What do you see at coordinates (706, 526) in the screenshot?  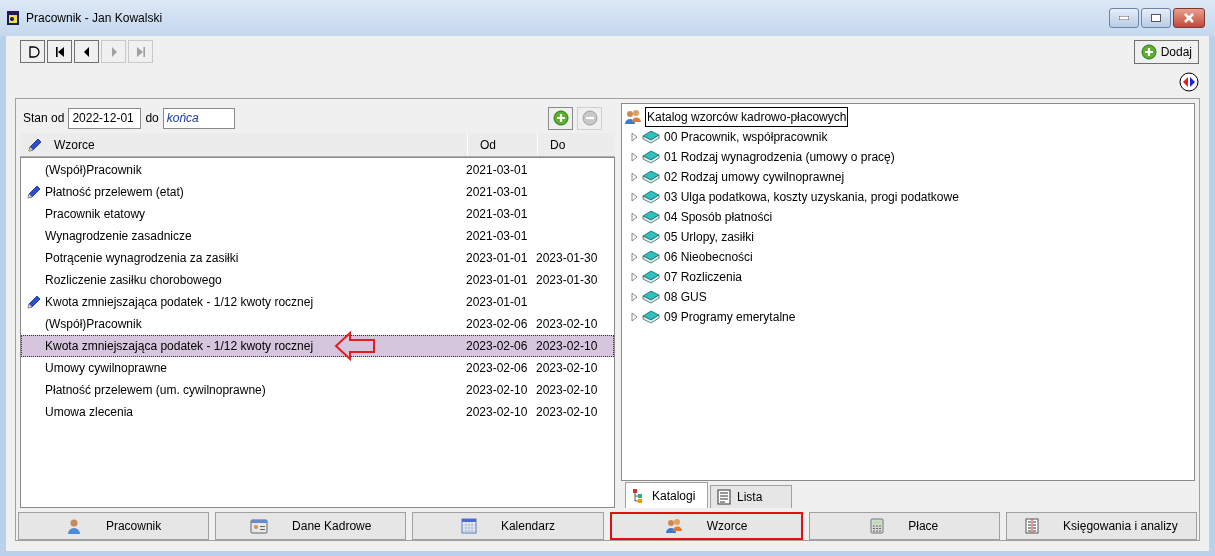 I see `section-tab: Wzorce` at bounding box center [706, 526].